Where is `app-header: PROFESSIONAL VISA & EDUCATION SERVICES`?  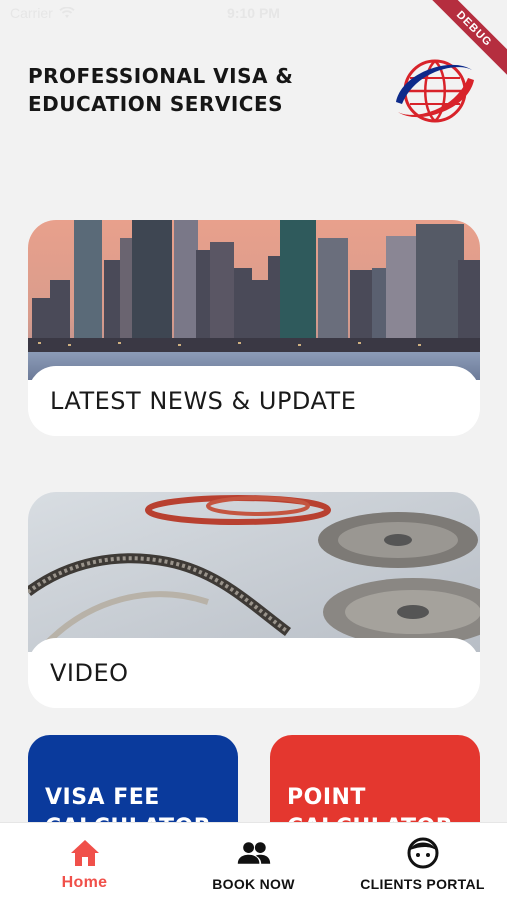
app-header: PROFESSIONAL VISA & EDUCATION SERVICES is located at coordinates (193, 90).